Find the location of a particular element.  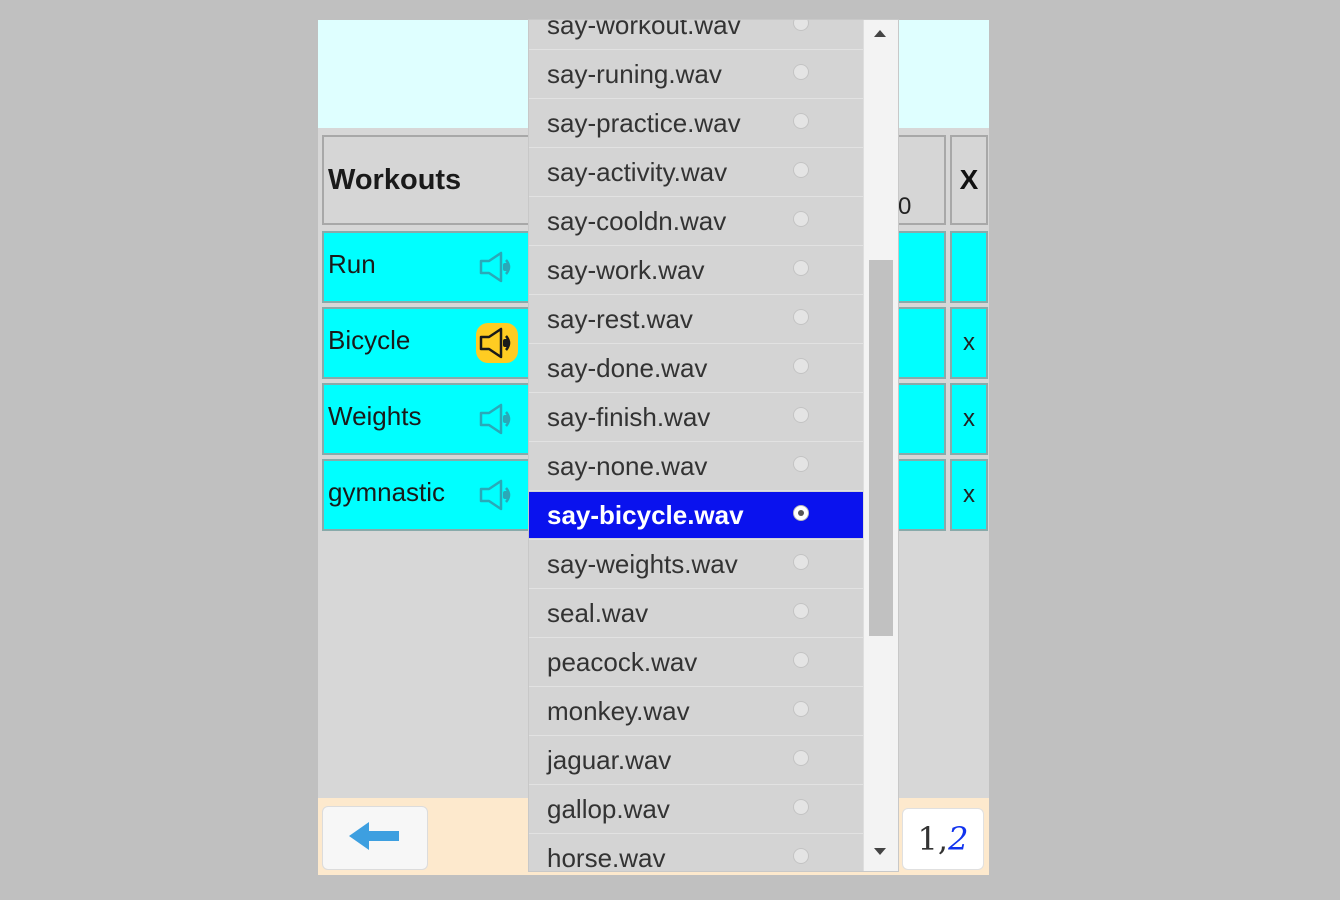

sound-option: say-activity.wav is located at coordinates (696, 172).